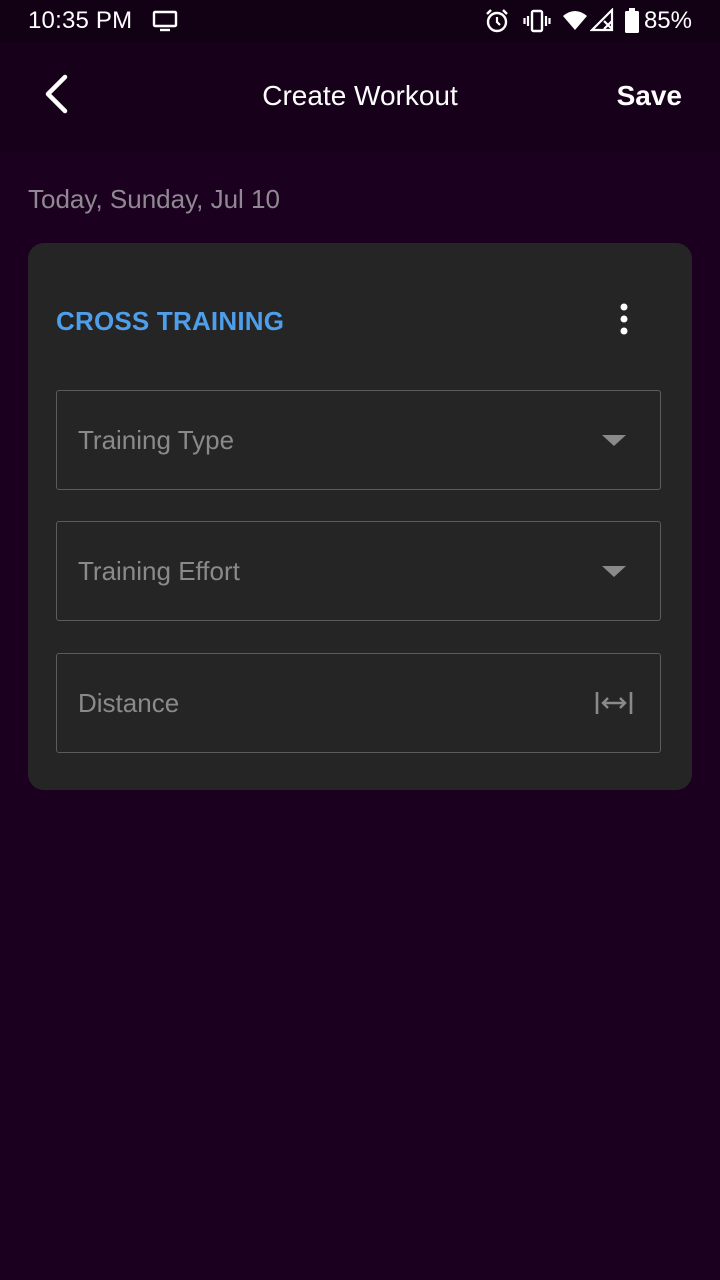  What do you see at coordinates (667, 20) in the screenshot?
I see `battery-percentage: 85%` at bounding box center [667, 20].